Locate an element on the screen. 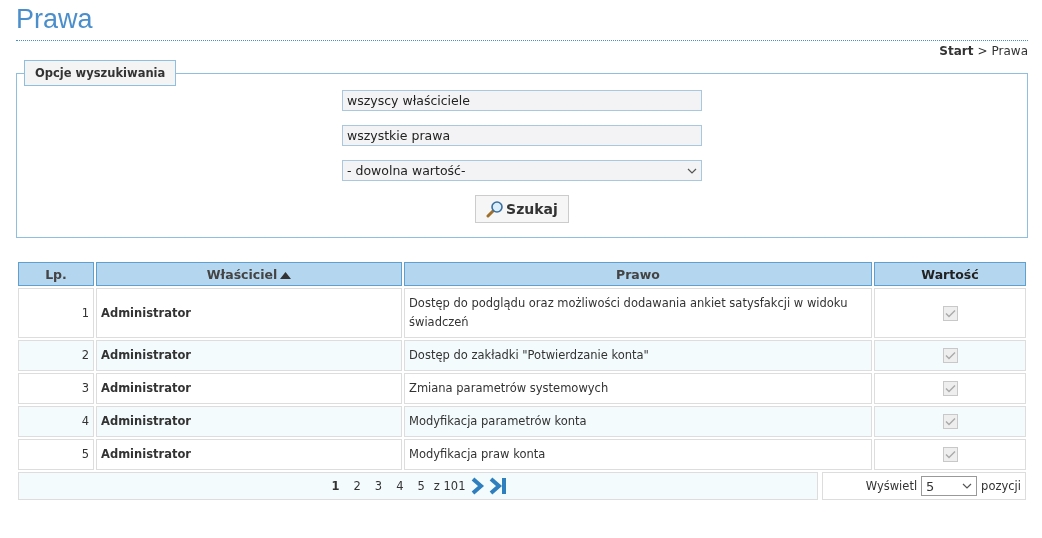 This screenshot has width=1042, height=538. table-cell: 3 is located at coordinates (56, 388).